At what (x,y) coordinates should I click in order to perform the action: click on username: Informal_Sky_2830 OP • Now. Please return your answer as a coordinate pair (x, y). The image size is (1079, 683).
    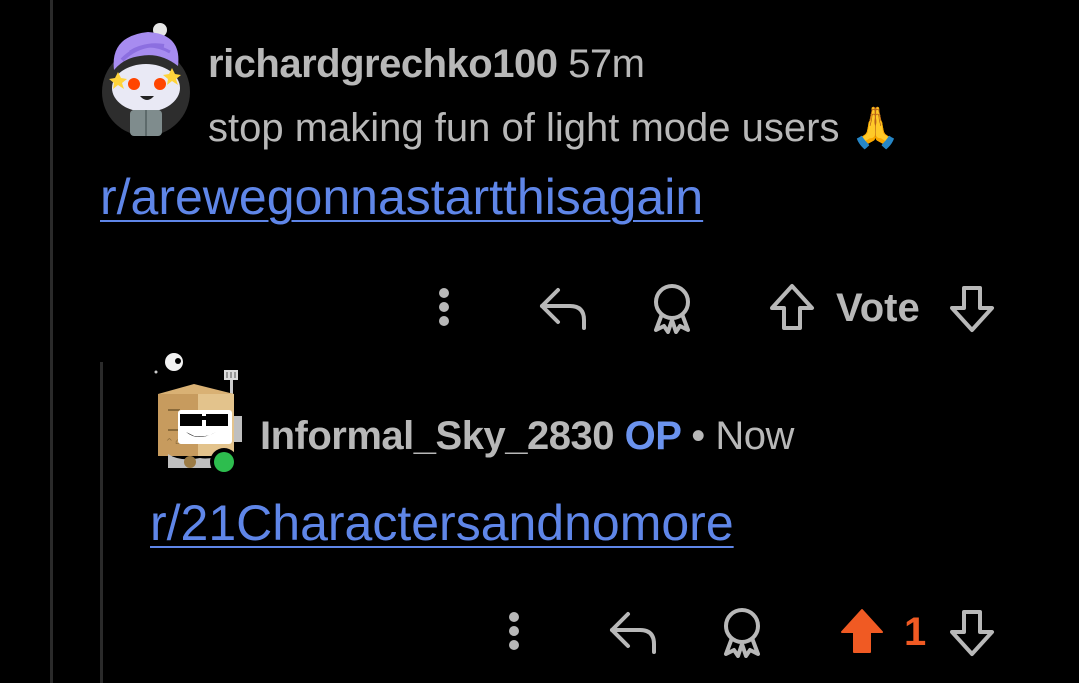
    Looking at the image, I should click on (527, 436).